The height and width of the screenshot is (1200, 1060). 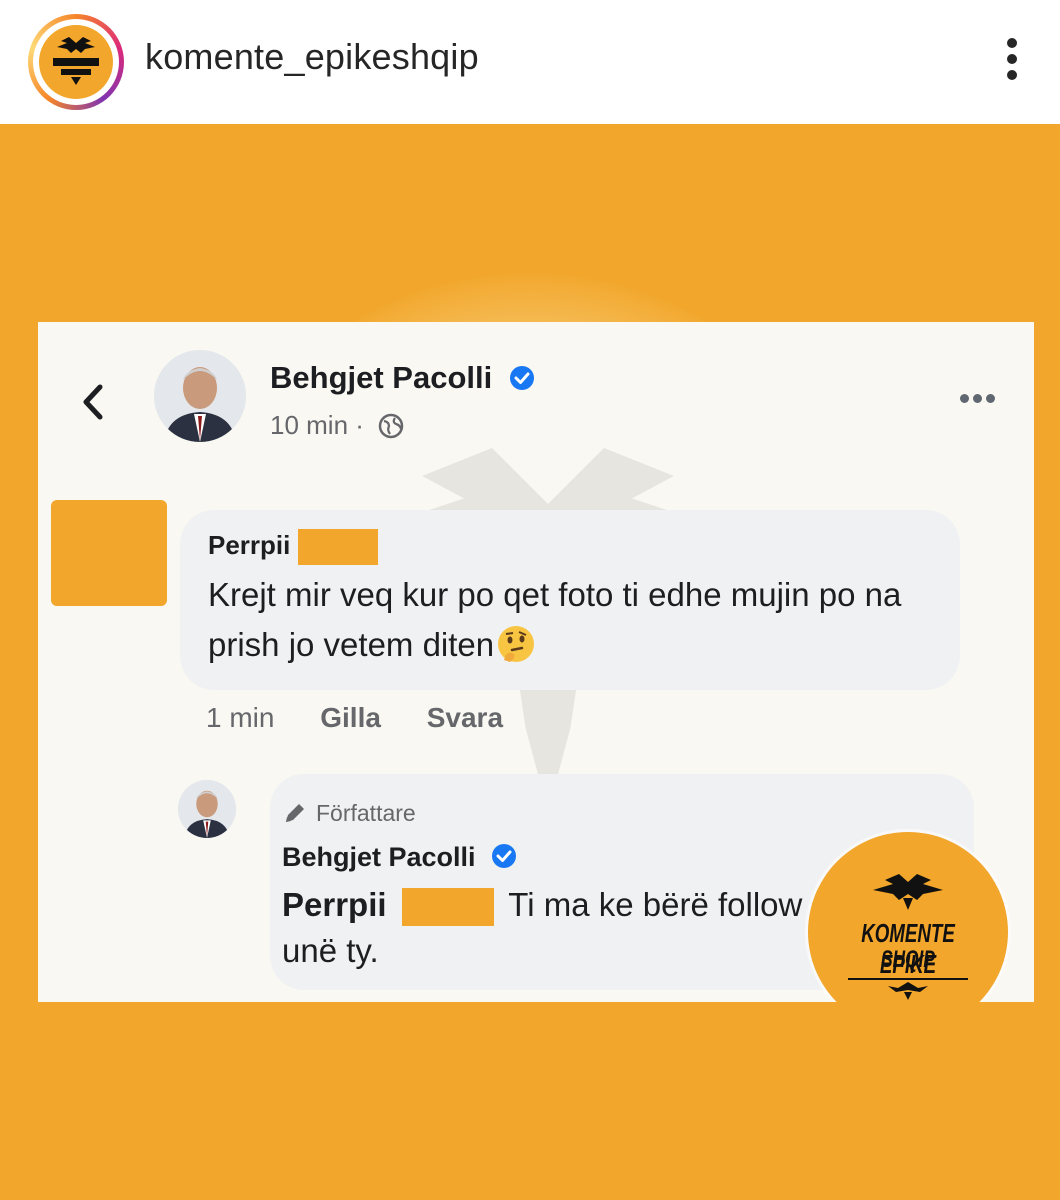 I want to click on back-arrow-icon, so click(x=93, y=402).